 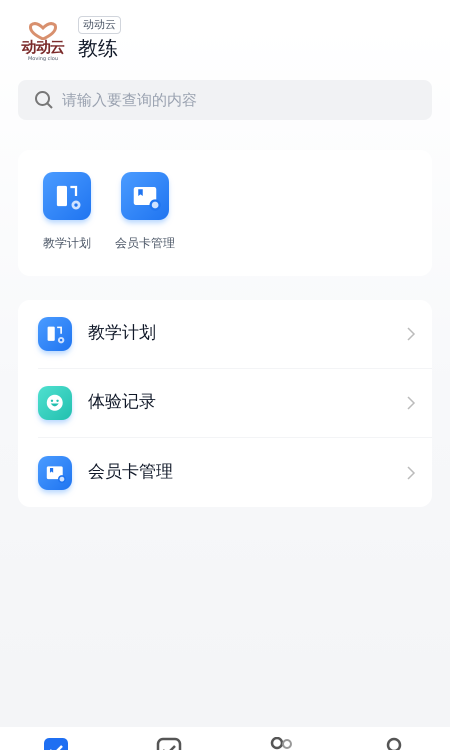 I want to click on heart-icon, so click(x=43, y=31).